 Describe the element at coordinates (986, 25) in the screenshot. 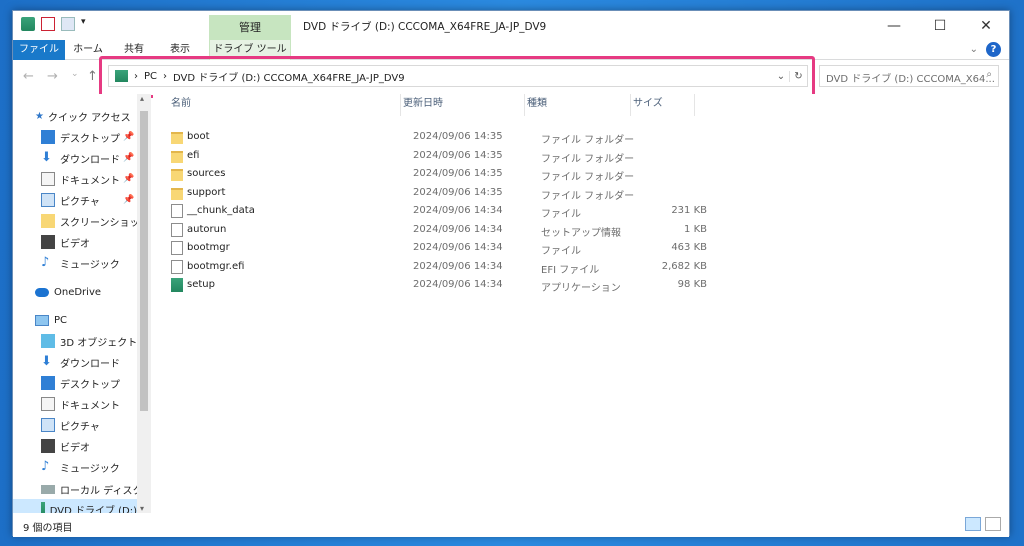

I see `close-button: ✕` at that location.